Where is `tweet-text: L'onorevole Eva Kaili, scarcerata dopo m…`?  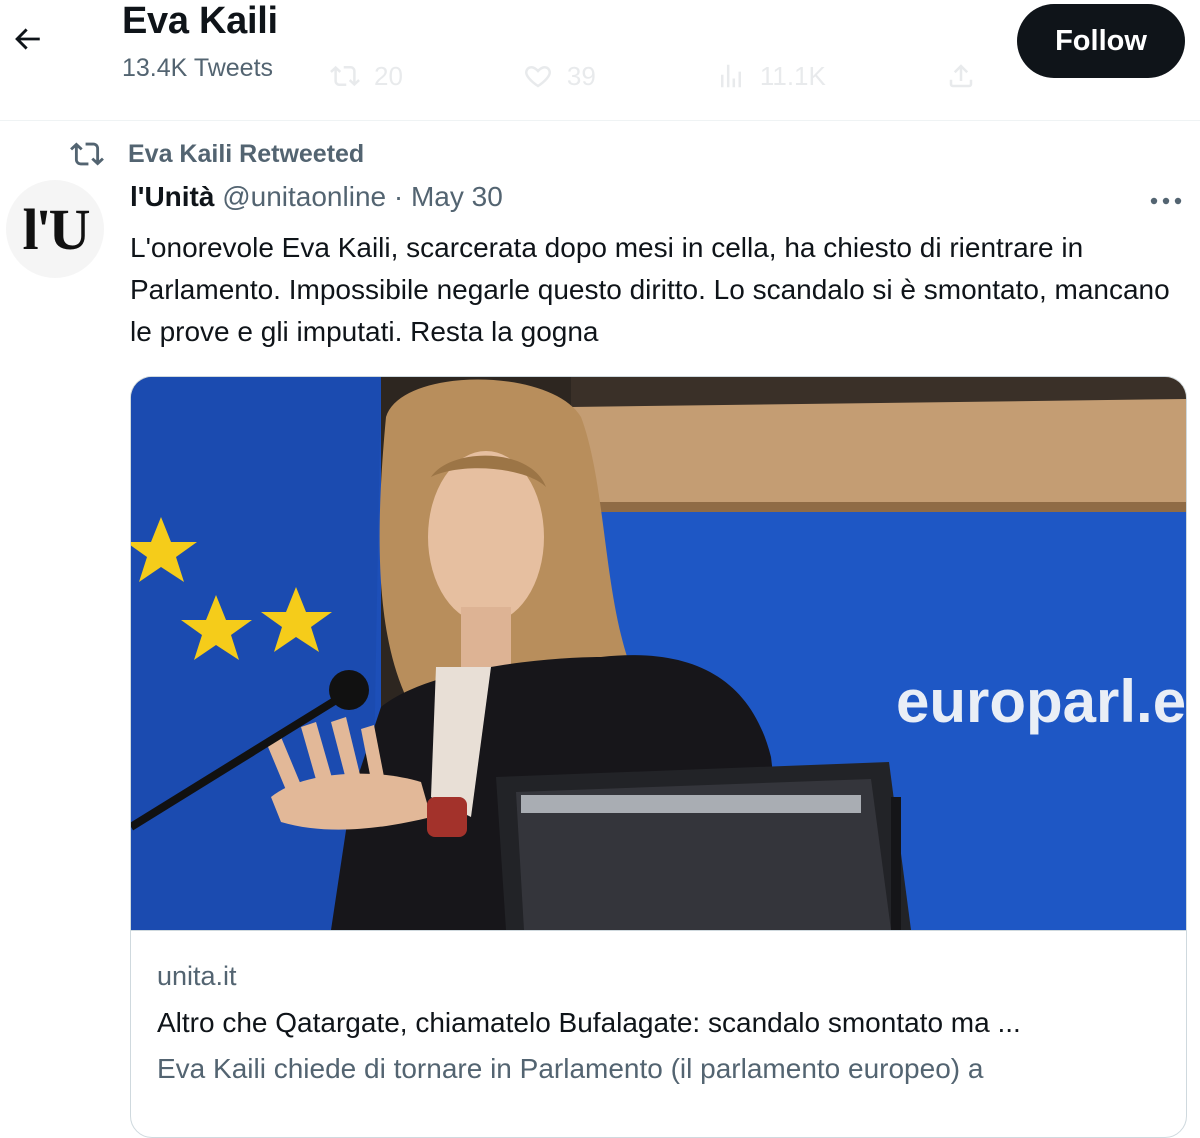
tweet-text: L'onorevole Eva Kaili, scarcerata dopo m… is located at coordinates (650, 289).